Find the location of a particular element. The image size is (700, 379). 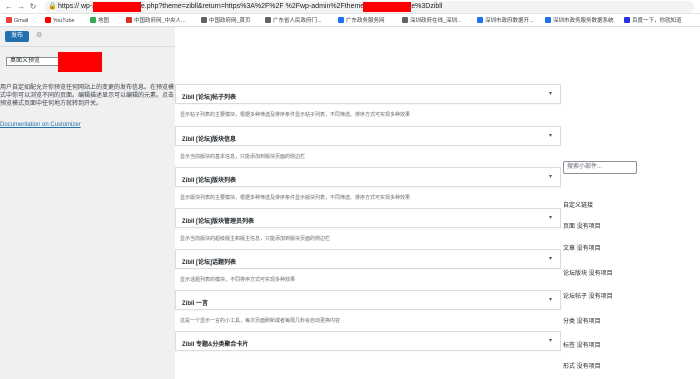

menu-item-type-label: 自定义链接 is located at coordinates (578, 204).